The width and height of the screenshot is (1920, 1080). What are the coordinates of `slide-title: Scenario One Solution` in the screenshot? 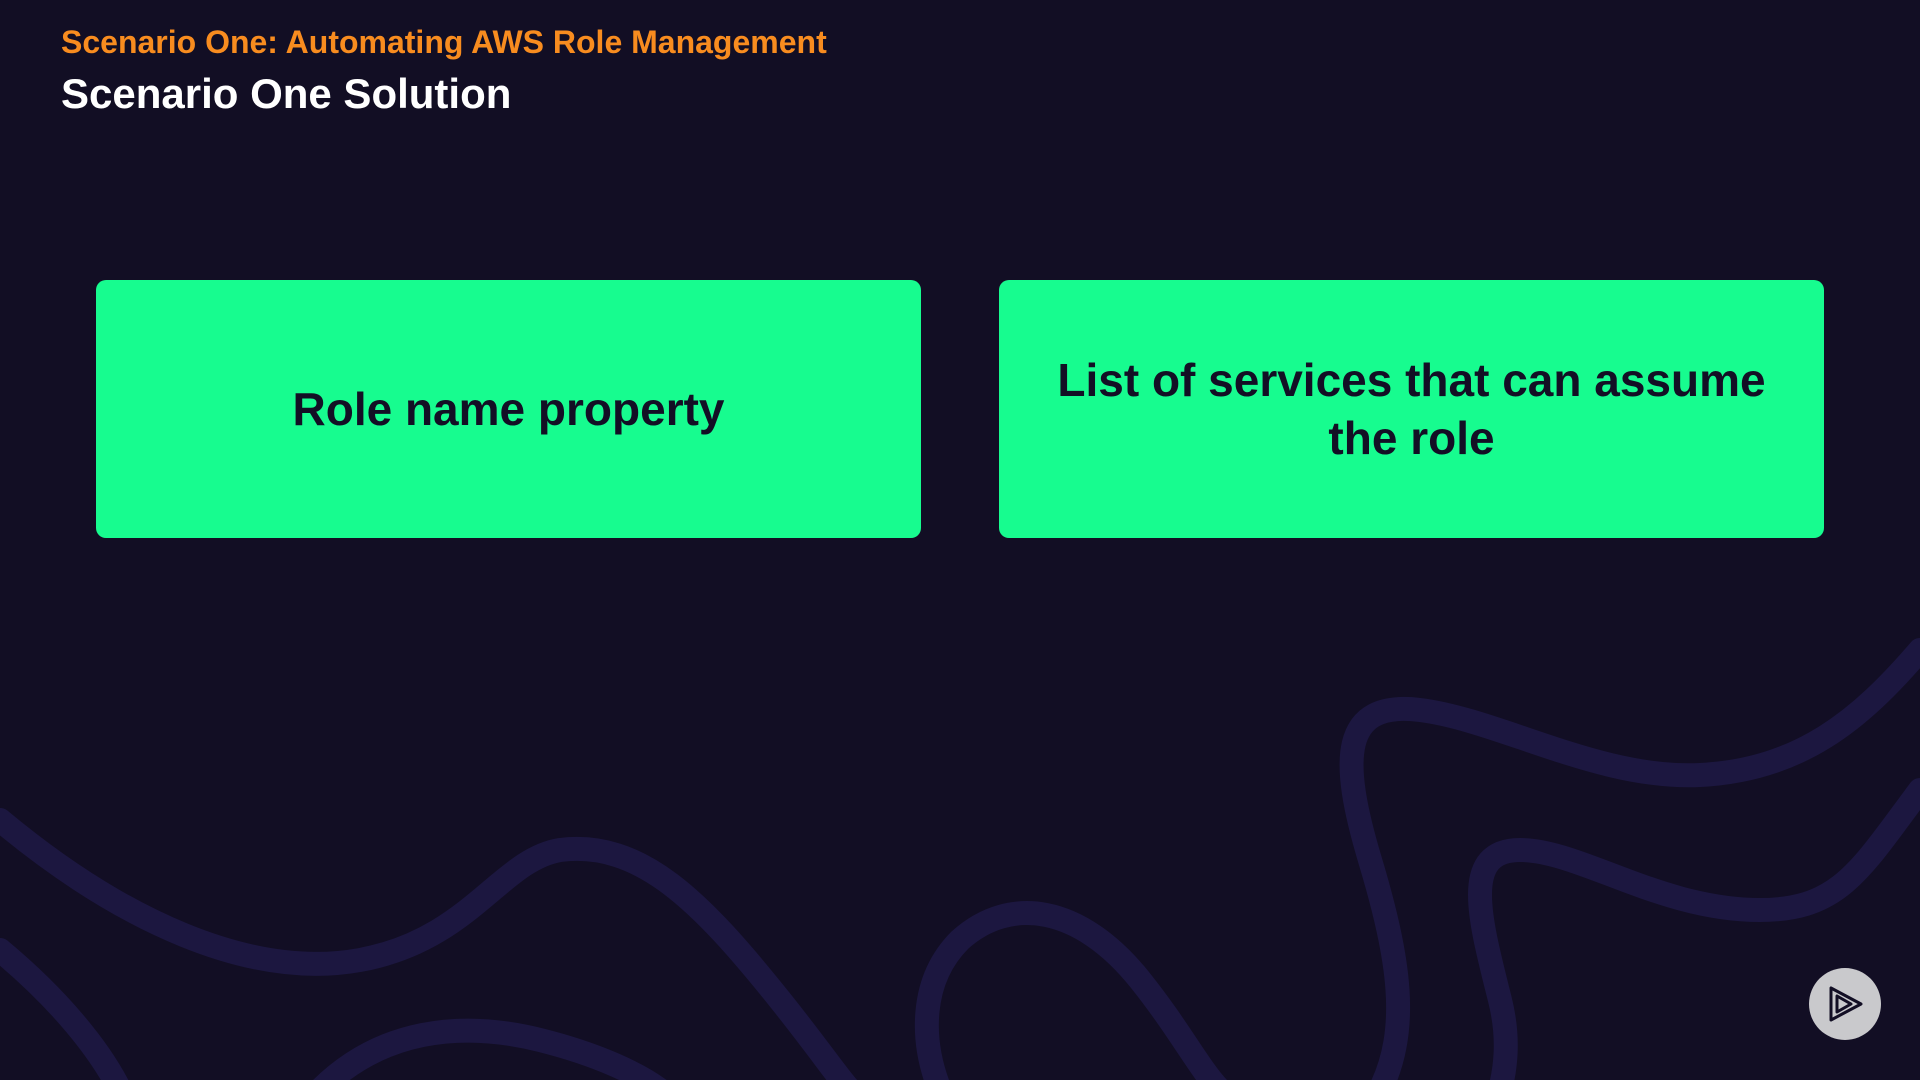 It's located at (286, 93).